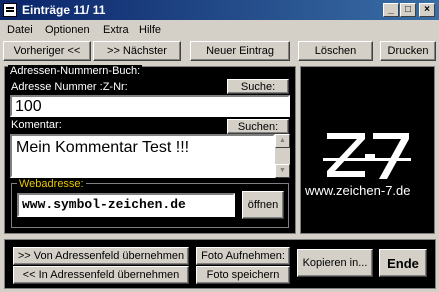  Describe the element at coordinates (137, 51) in the screenshot. I see `next-button: >> Nächster` at that location.